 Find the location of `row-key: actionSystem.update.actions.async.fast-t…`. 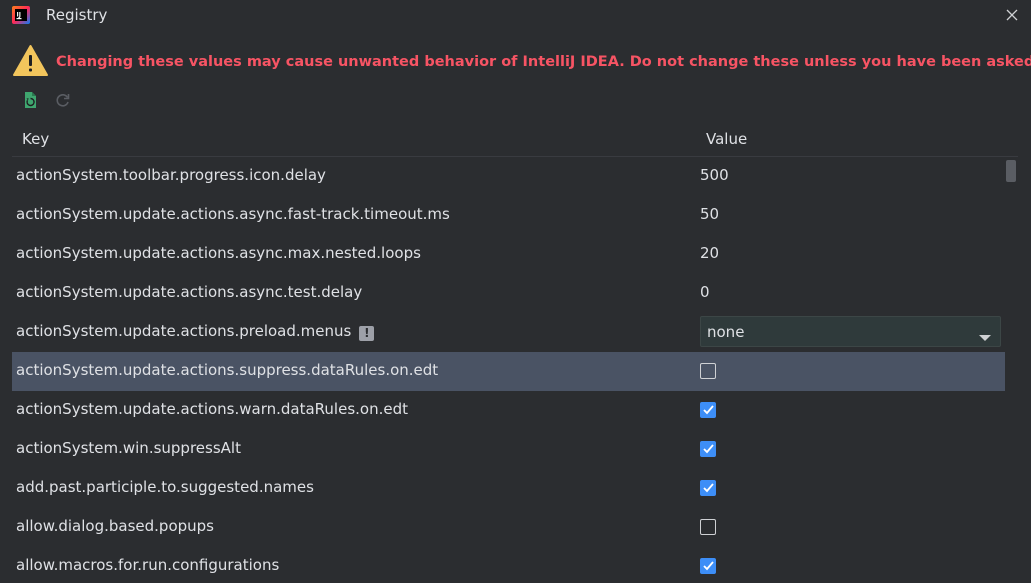

row-key: actionSystem.update.actions.async.fast-t… is located at coordinates (233, 214).